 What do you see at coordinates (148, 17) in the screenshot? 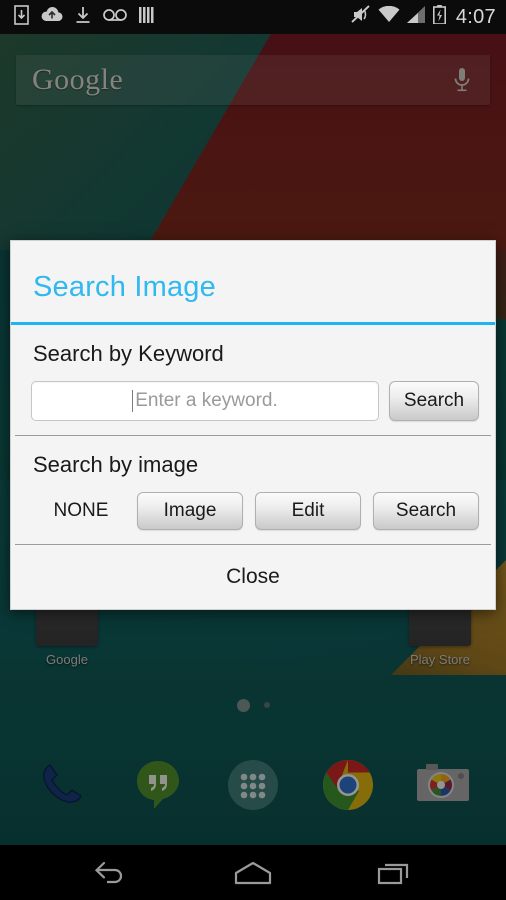
I see `equalizer-bars-icon` at bounding box center [148, 17].